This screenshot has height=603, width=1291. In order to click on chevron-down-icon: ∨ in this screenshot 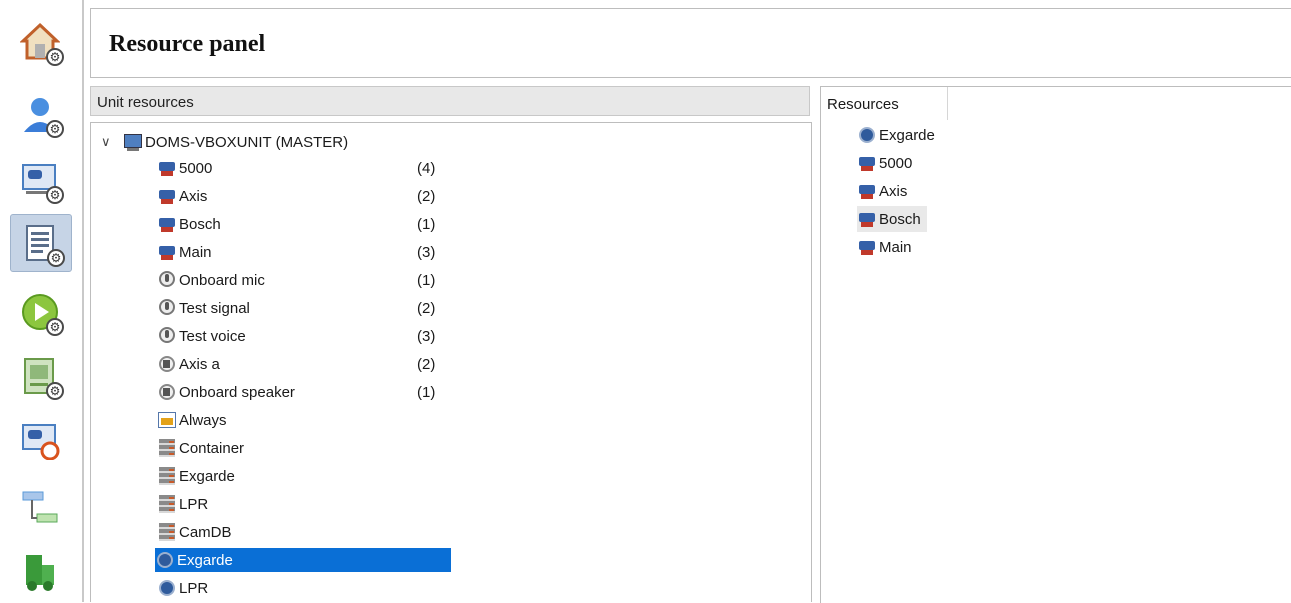, I will do `click(112, 142)`.